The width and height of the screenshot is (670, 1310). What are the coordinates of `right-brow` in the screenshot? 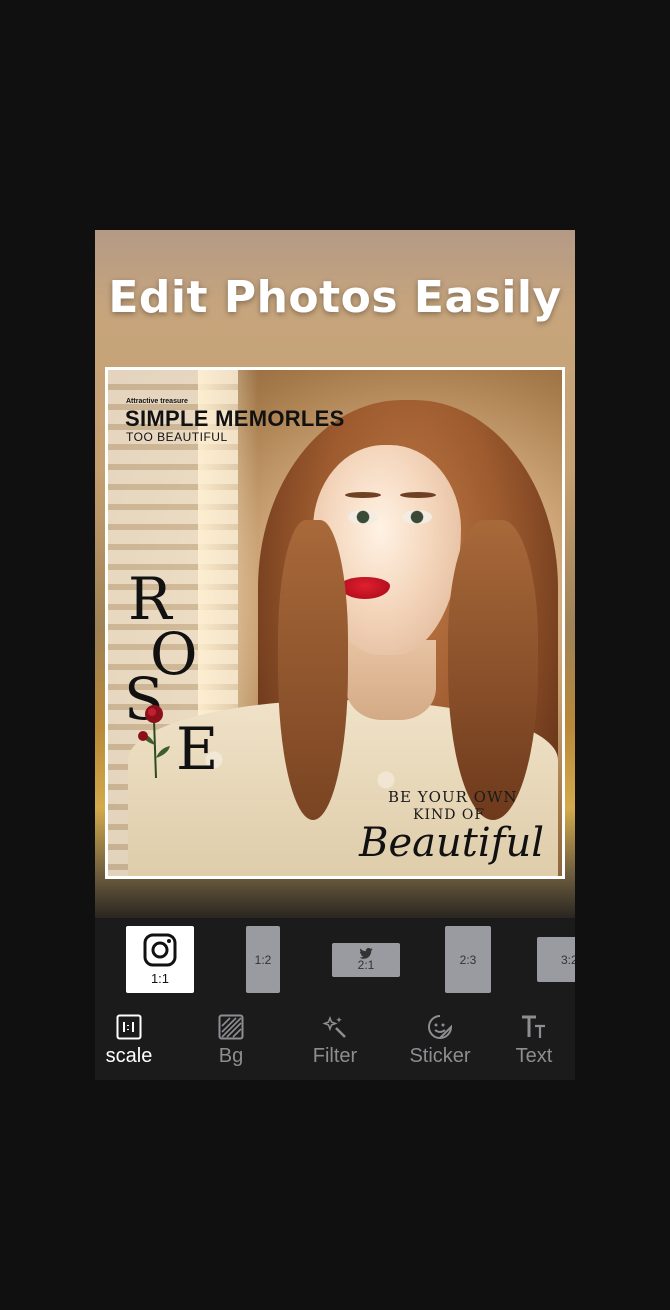 It's located at (418, 495).